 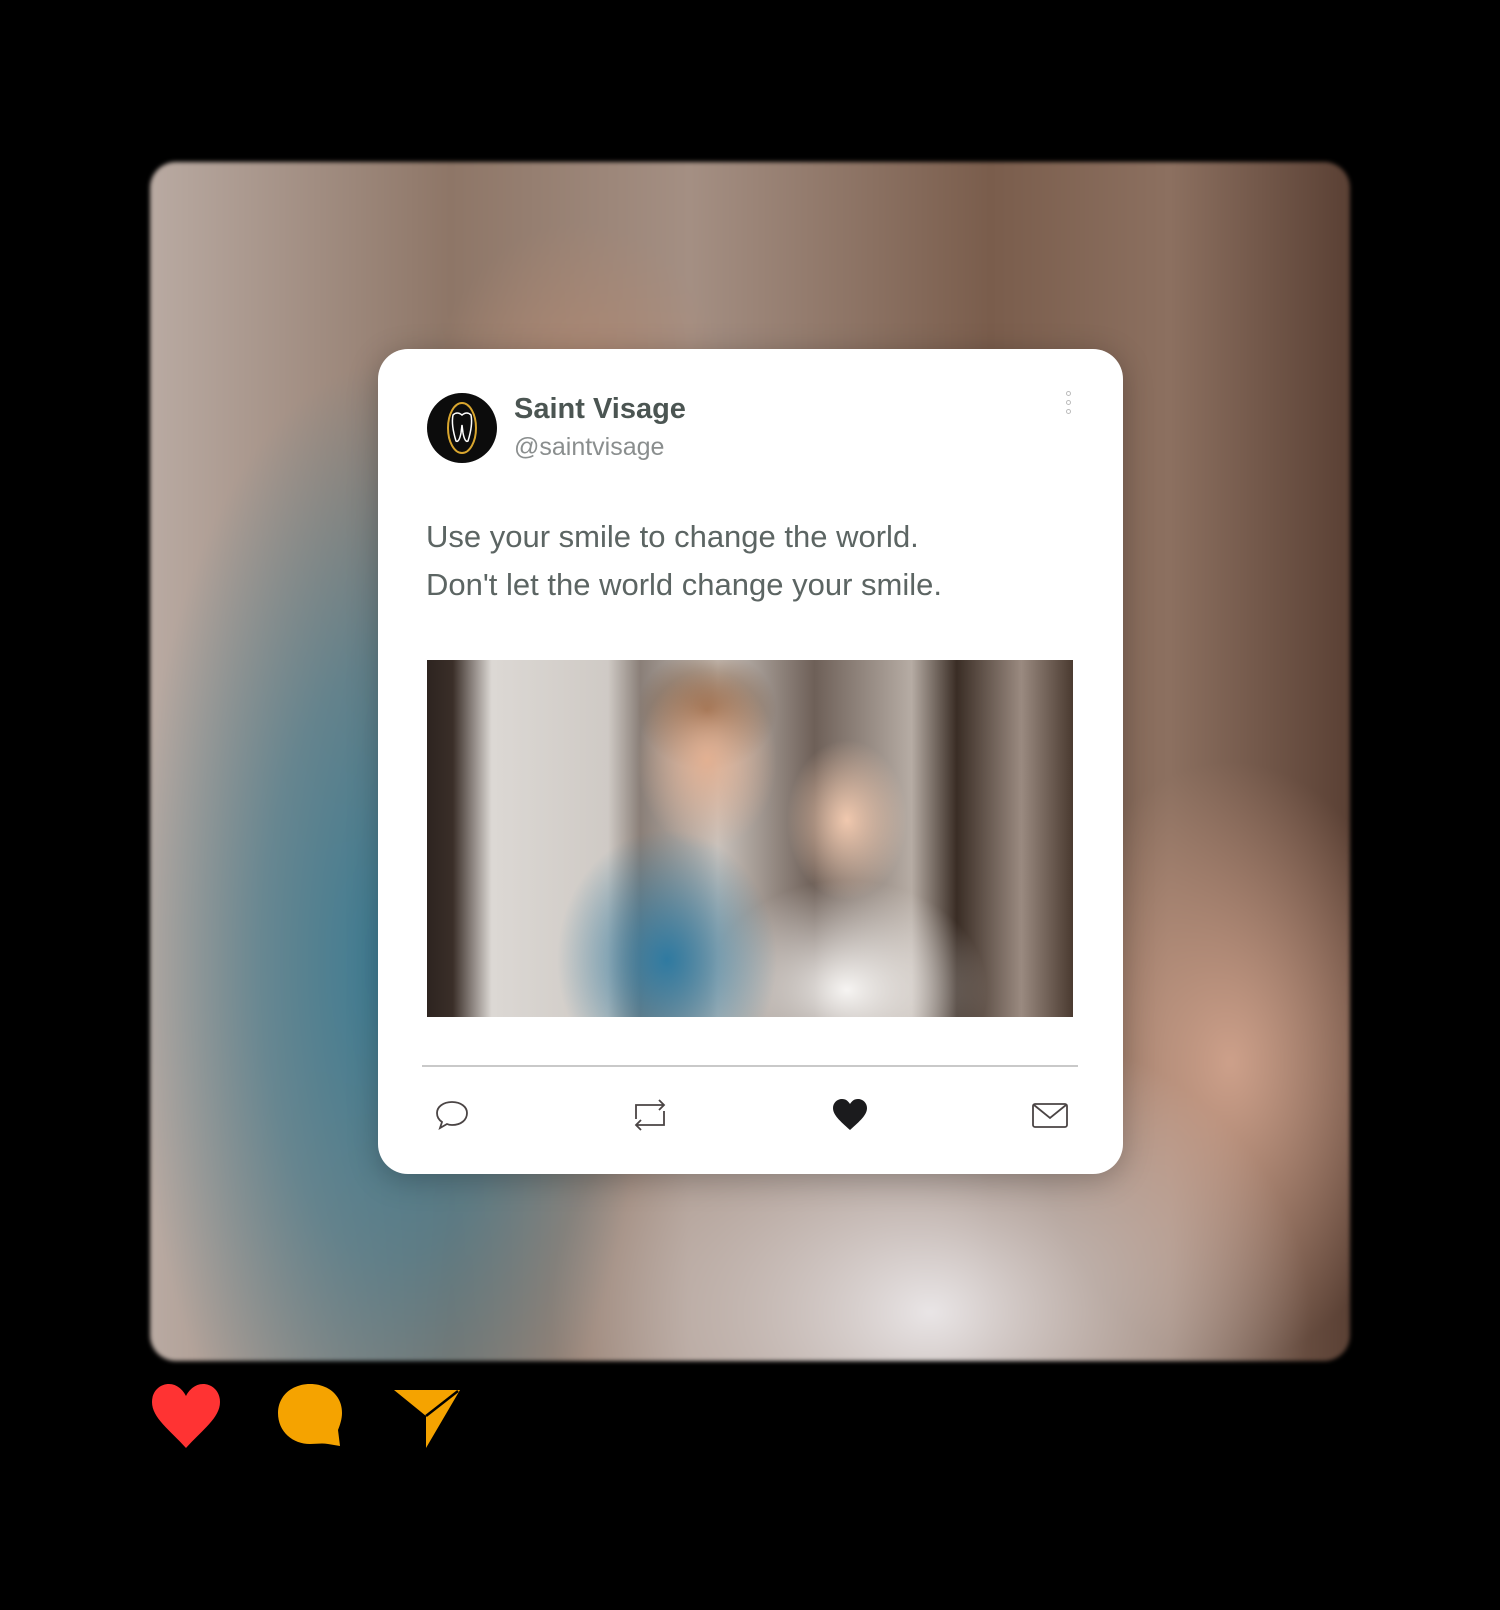 I want to click on message-button, so click(x=1050, y=1115).